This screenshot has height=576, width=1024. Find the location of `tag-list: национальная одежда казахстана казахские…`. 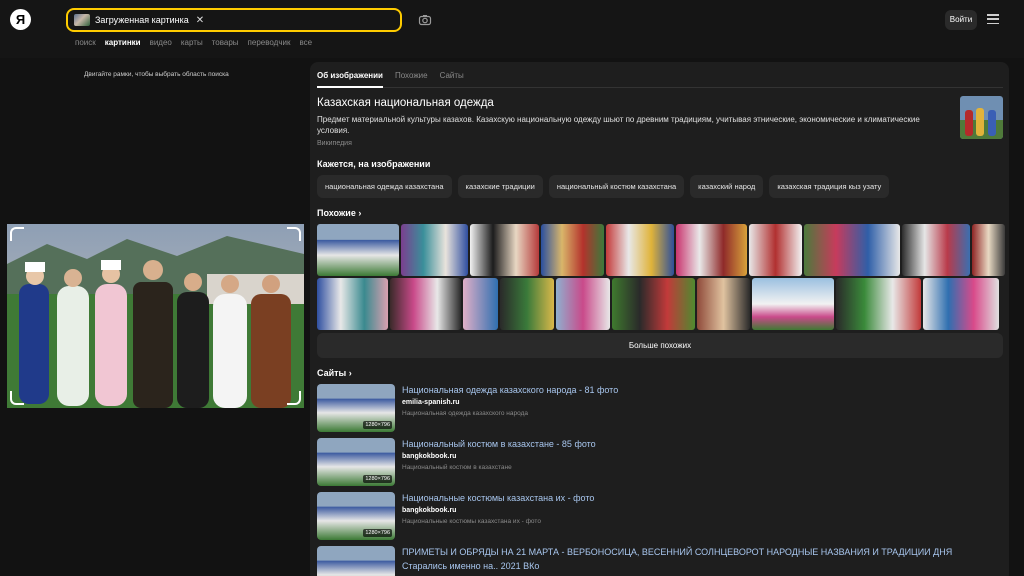

tag-list: национальная одежда казахстана казахские… is located at coordinates (603, 186).